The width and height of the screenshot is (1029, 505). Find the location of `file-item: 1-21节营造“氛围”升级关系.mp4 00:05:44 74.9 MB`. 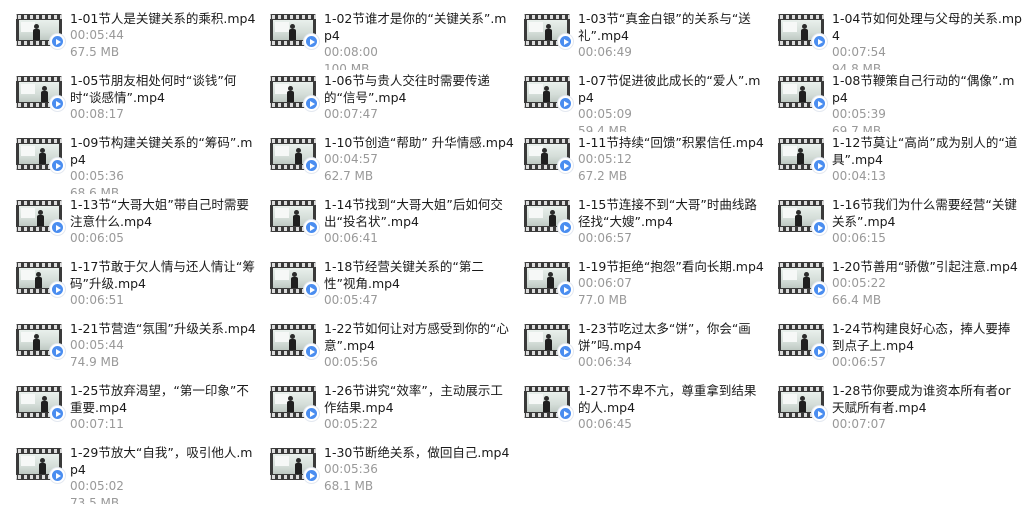

file-item: 1-21节营造“氛围”升级关系.mp4 00:05:44 74.9 MB is located at coordinates (143, 349).